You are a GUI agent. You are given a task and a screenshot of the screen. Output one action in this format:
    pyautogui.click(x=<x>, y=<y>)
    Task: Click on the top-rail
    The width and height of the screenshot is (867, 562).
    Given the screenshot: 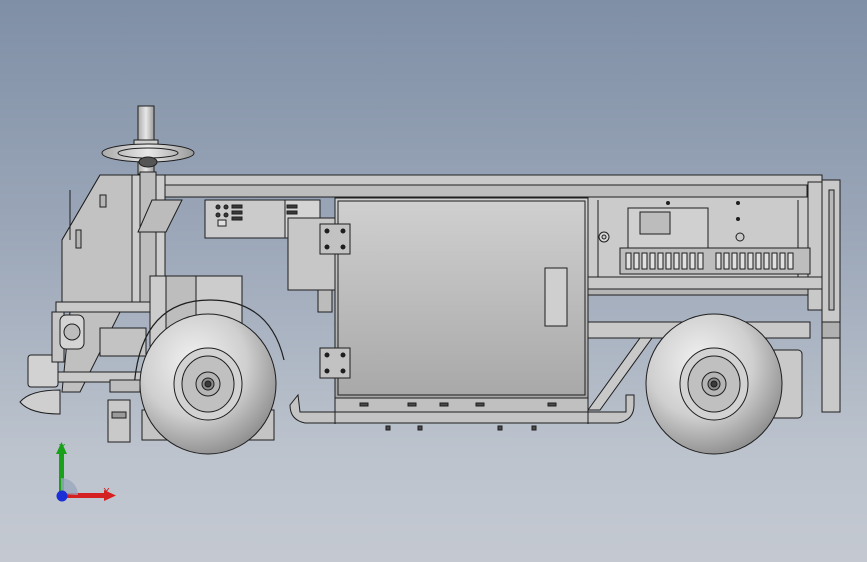 What is the action you would take?
    pyautogui.click(x=493, y=180)
    